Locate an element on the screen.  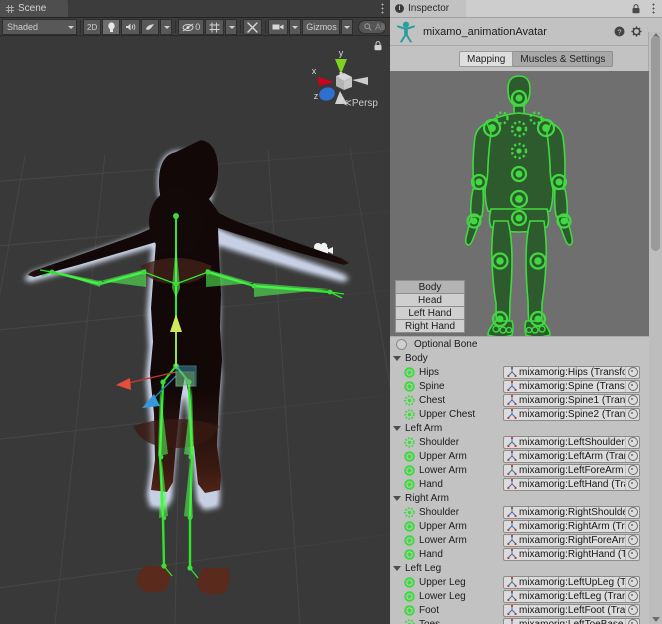
bone-row: Upper Leg mixamorig:LeftUpLeg (Transfo is located at coordinates (519, 582).